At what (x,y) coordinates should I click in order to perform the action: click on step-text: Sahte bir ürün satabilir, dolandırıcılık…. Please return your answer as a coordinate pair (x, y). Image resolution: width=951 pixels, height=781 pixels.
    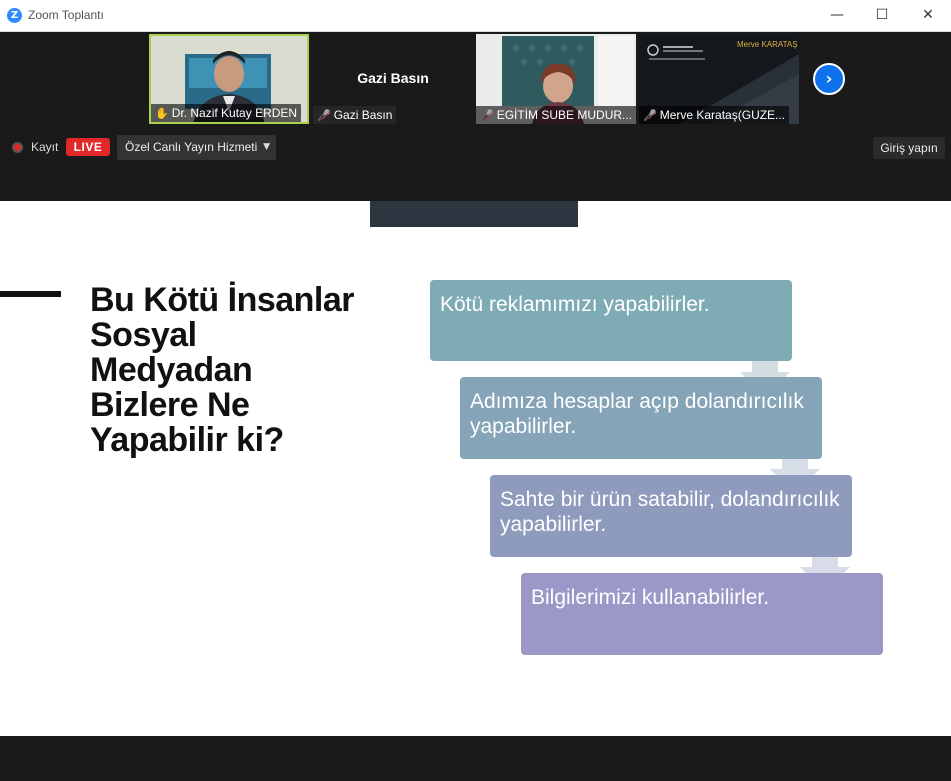
    Looking at the image, I should click on (670, 512).